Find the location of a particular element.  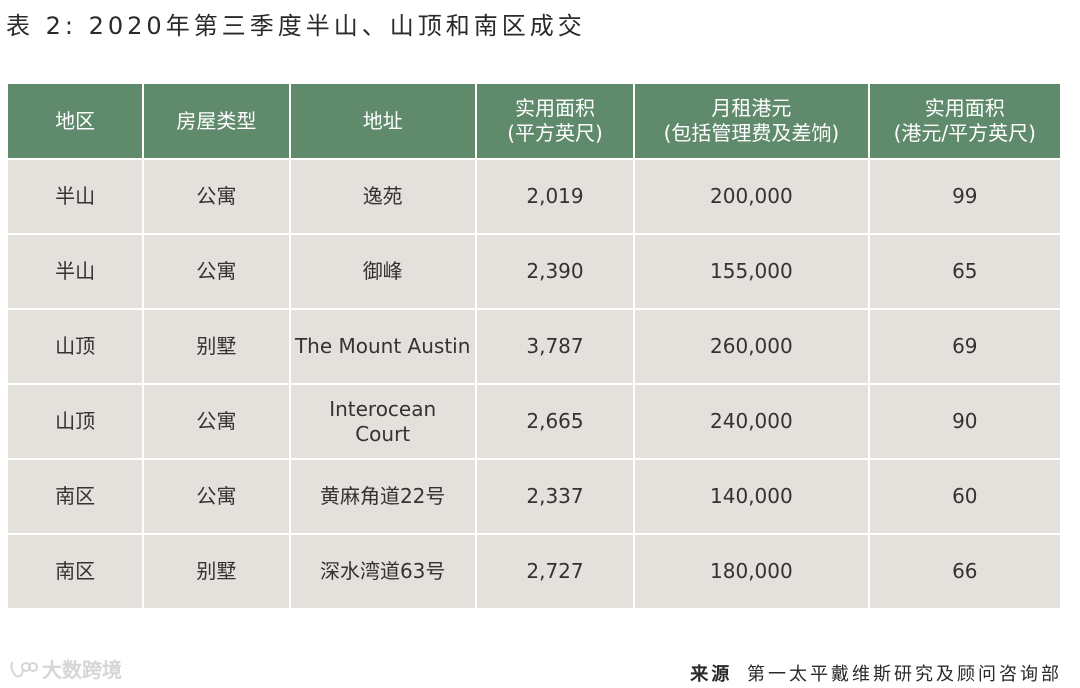

table-row: 半山 公寓 逸苑 2,019 200,000 99 is located at coordinates (534, 196).